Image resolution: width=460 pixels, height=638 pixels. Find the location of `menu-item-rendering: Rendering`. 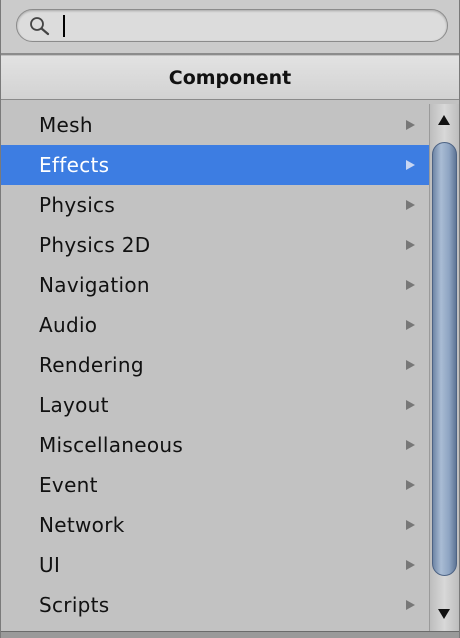

menu-item-rendering: Rendering is located at coordinates (215, 365).